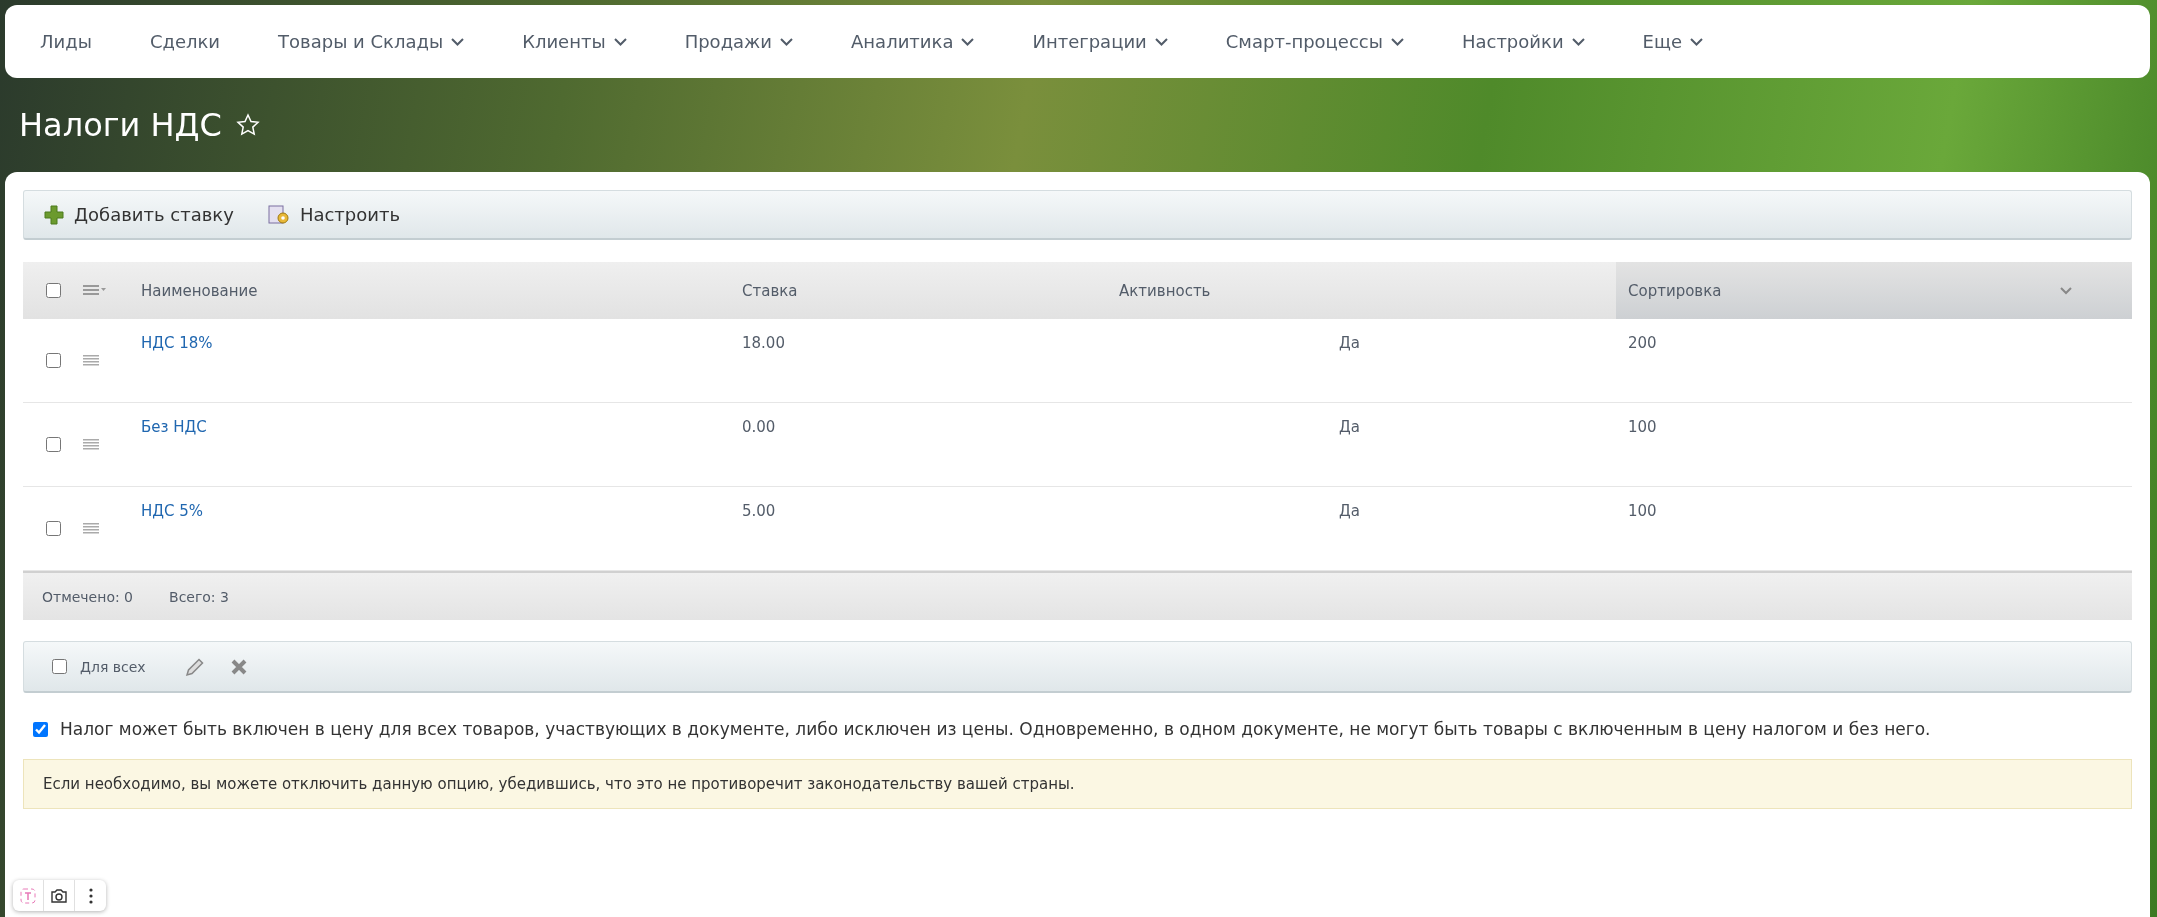 The image size is (2157, 917). Describe the element at coordinates (759, 511) in the screenshot. I see `table-cell: 5.00` at that location.